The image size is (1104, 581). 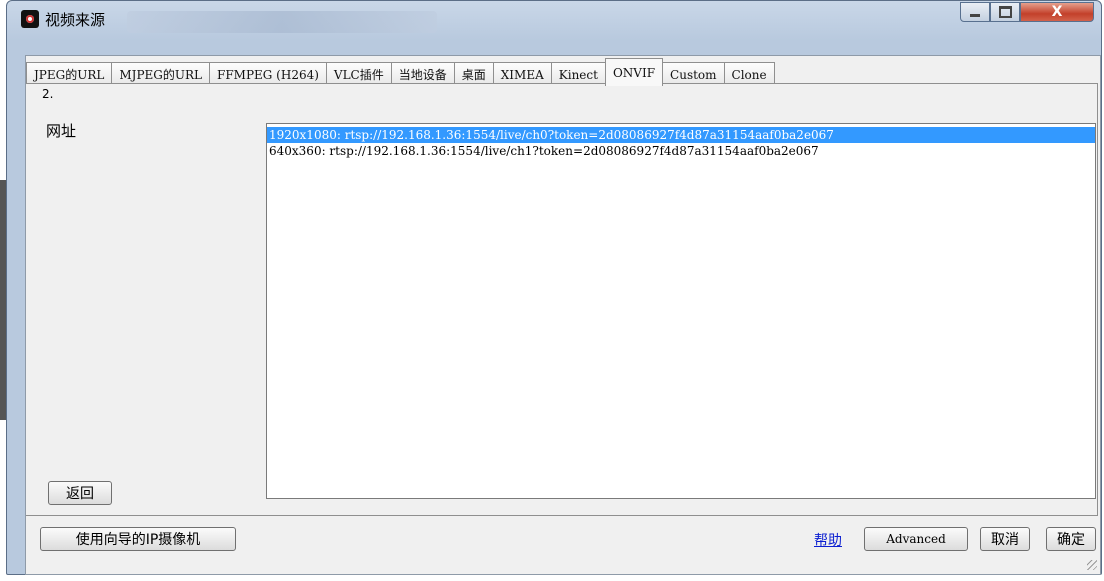 What do you see at coordinates (48, 94) in the screenshot?
I see `step-label: 2.` at bounding box center [48, 94].